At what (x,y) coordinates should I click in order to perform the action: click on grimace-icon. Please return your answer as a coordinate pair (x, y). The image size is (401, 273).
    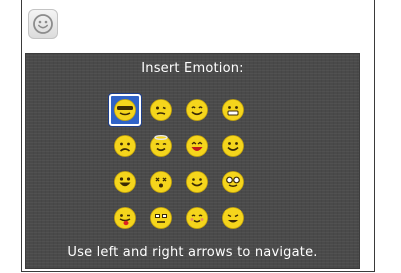
    Looking at the image, I should click on (233, 110).